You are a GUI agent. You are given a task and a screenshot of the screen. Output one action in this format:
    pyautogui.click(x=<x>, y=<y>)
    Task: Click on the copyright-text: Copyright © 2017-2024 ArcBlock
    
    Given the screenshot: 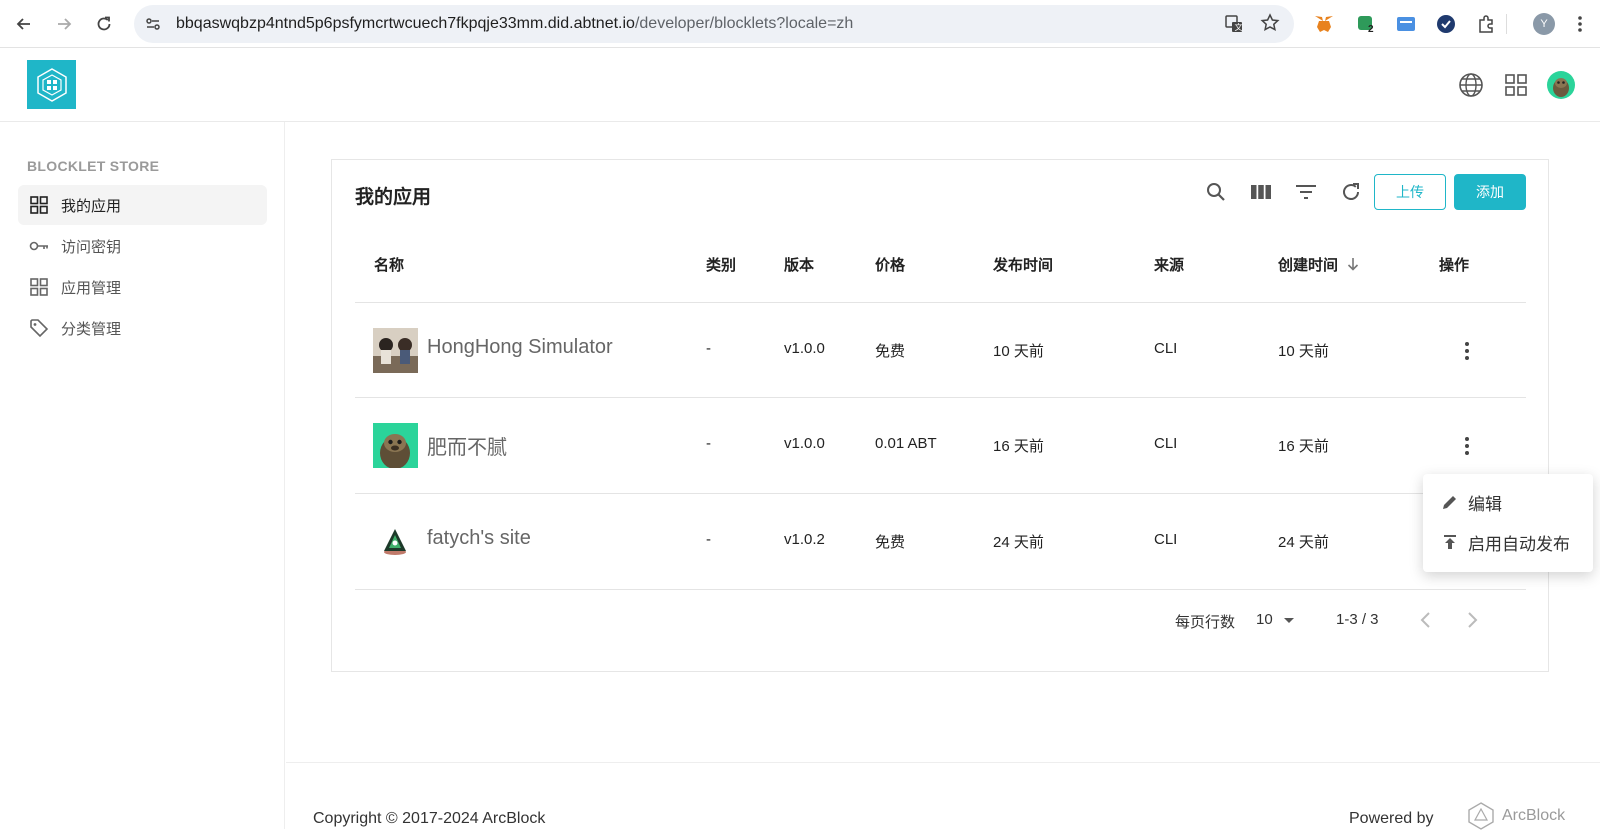 What is the action you would take?
    pyautogui.click(x=429, y=818)
    